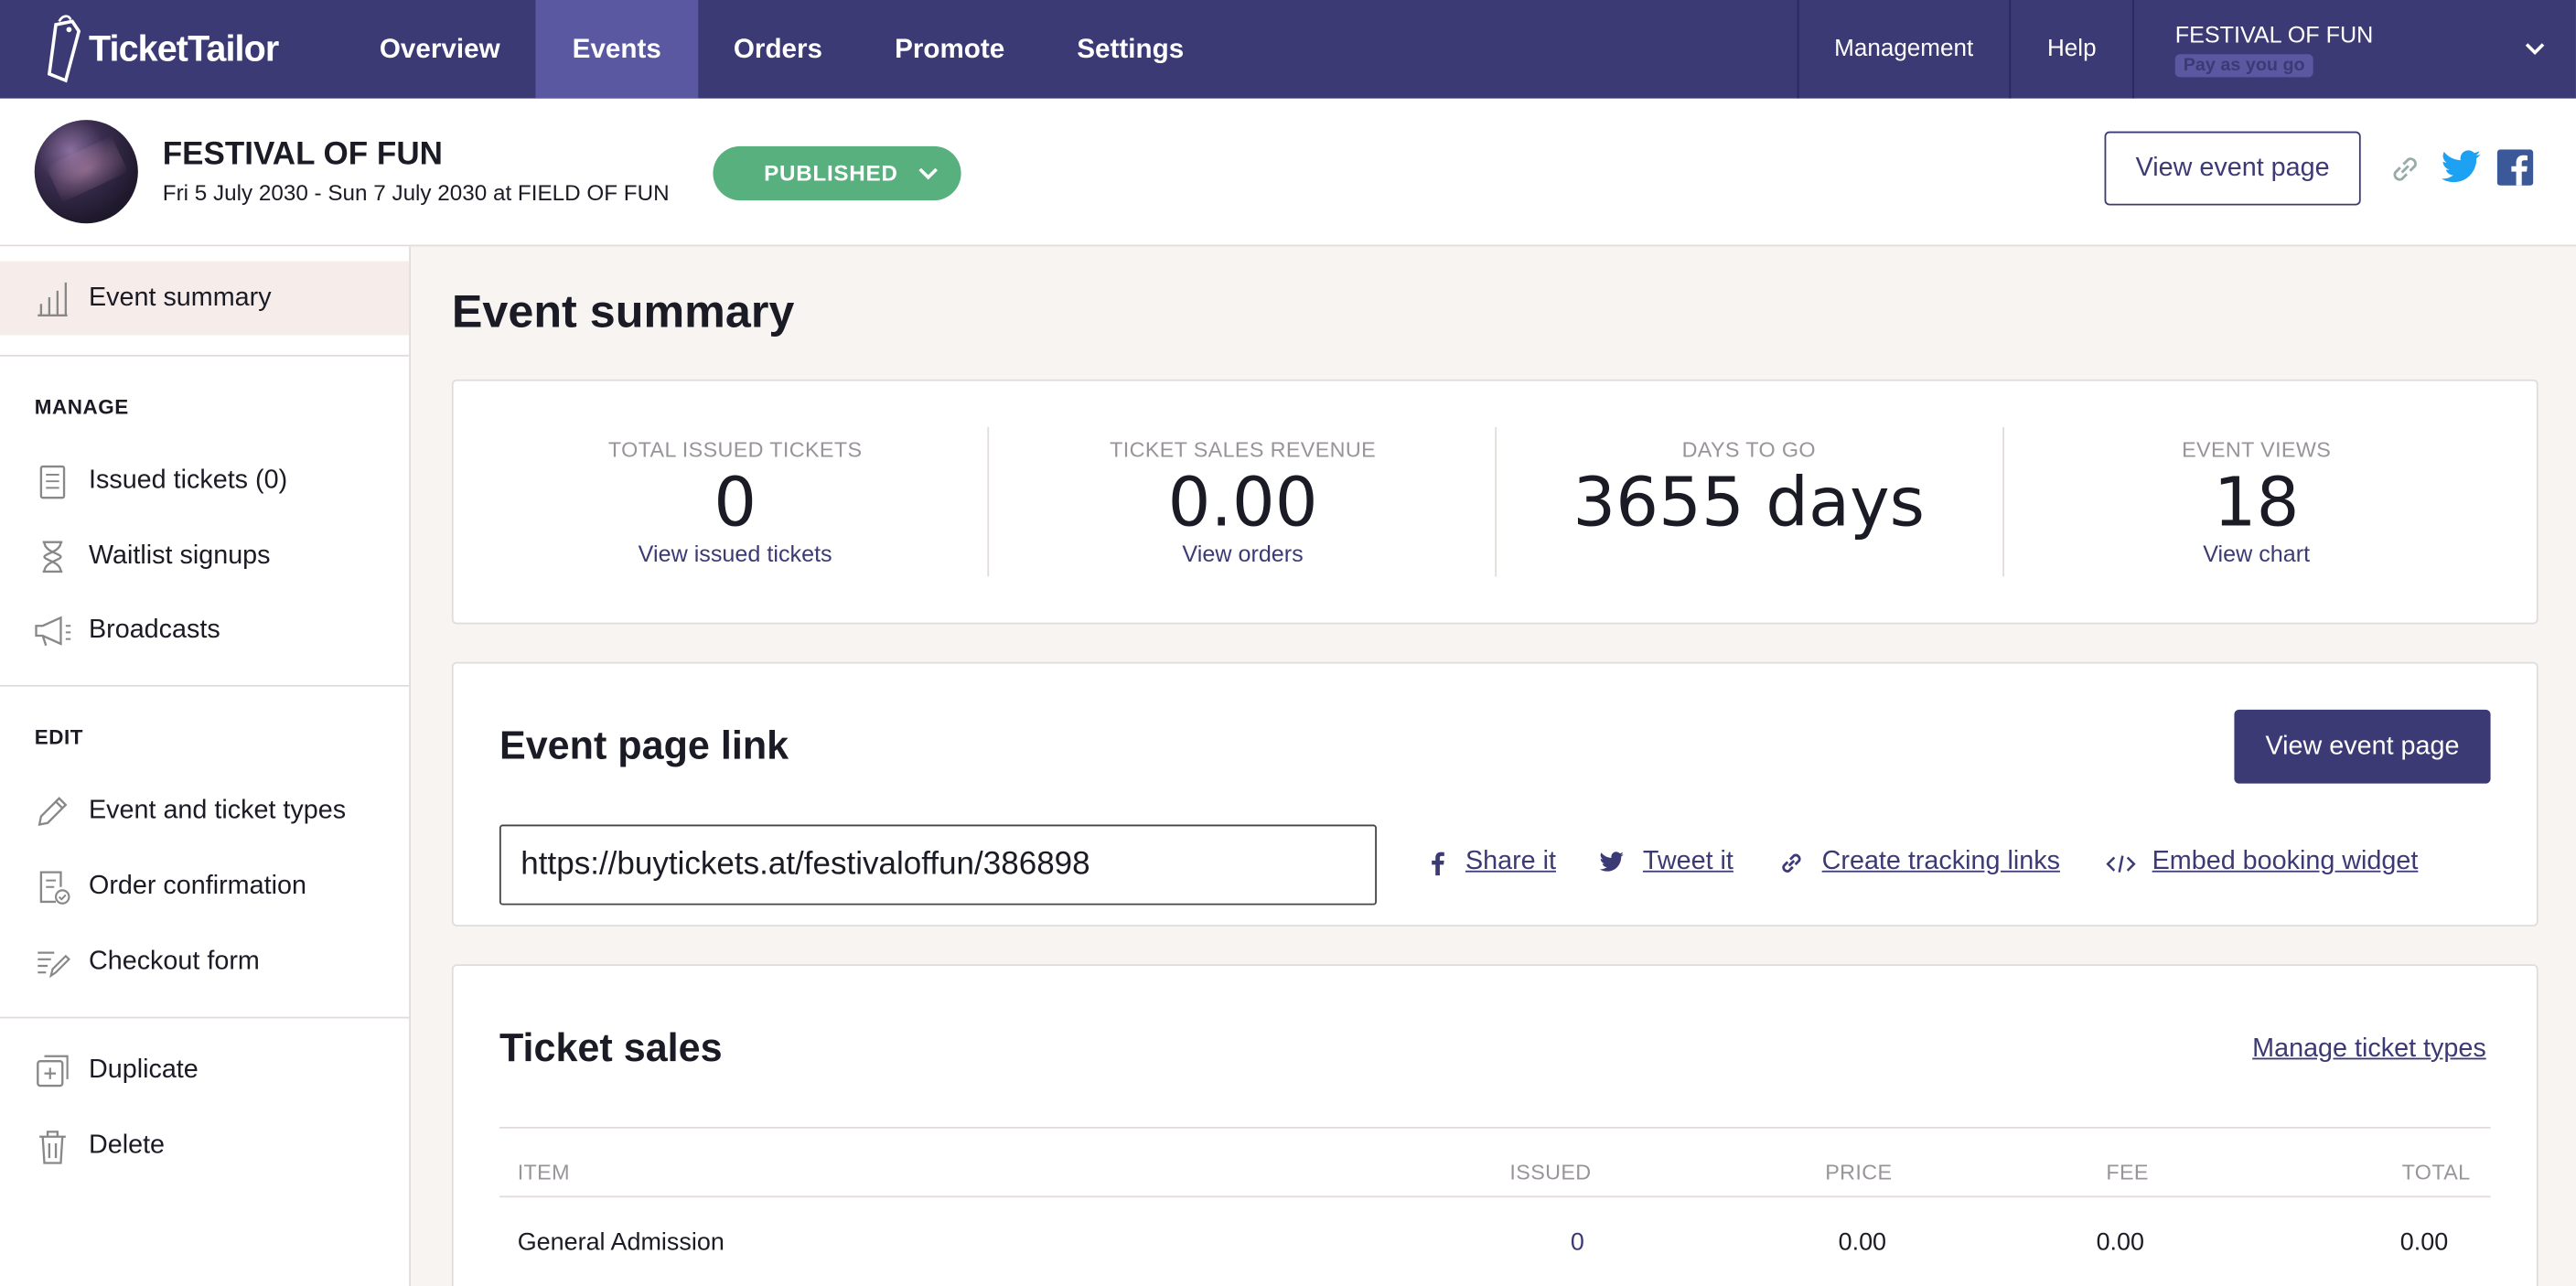 The image size is (2576, 1286). What do you see at coordinates (2121, 868) in the screenshot?
I see `code-icon` at bounding box center [2121, 868].